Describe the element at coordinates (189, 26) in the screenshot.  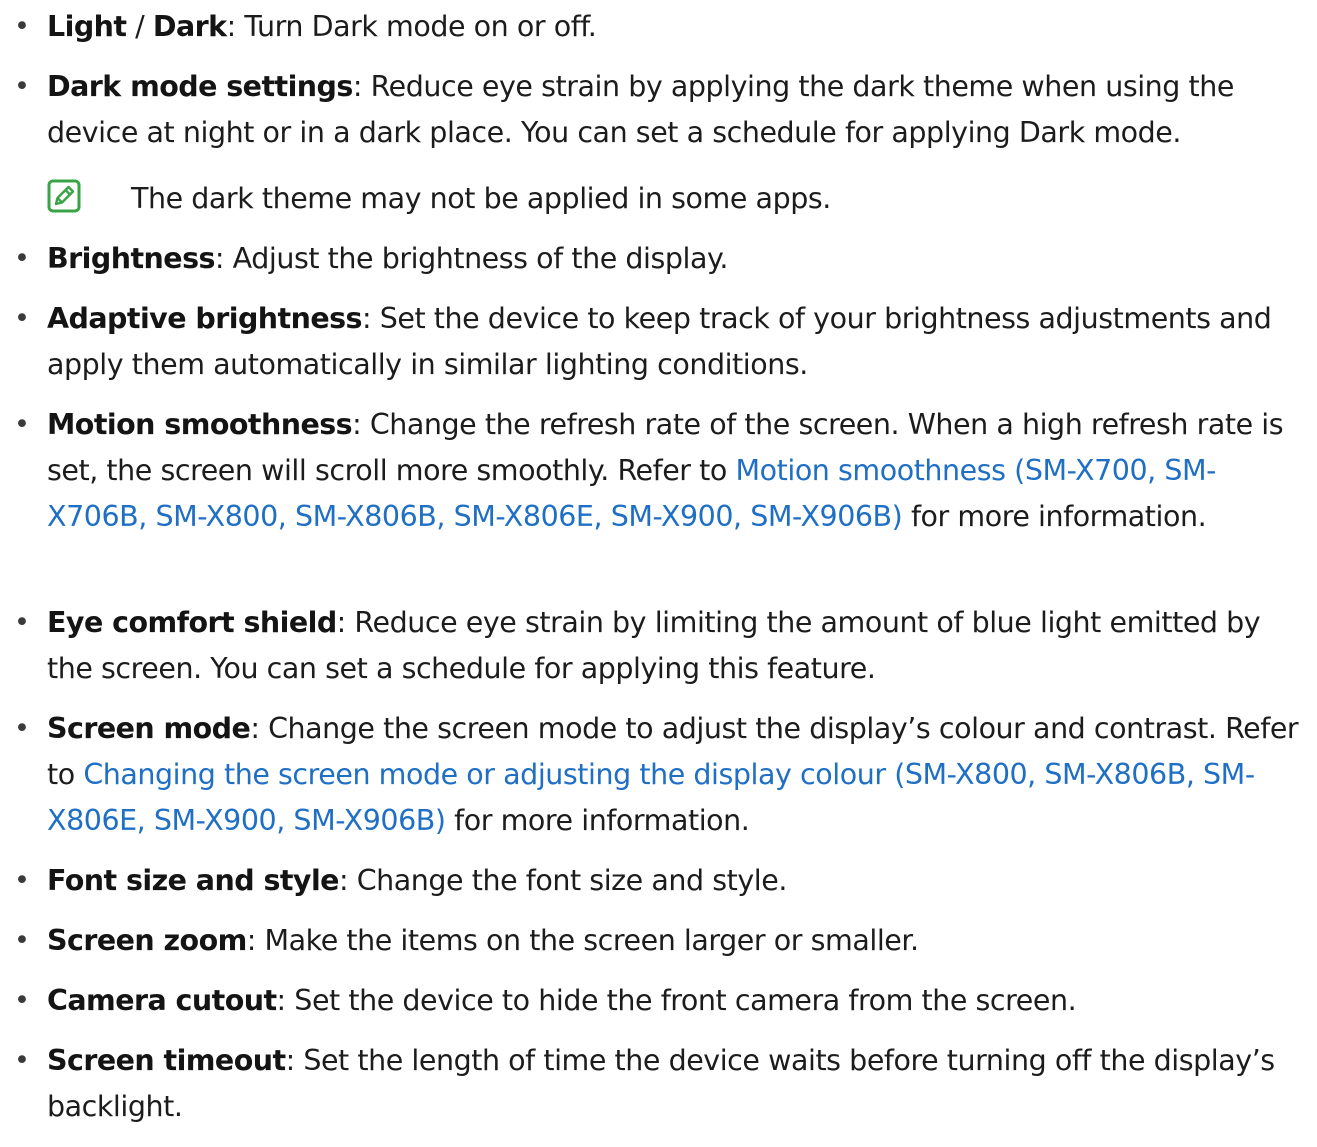
I see `term-dark: Dark` at that location.